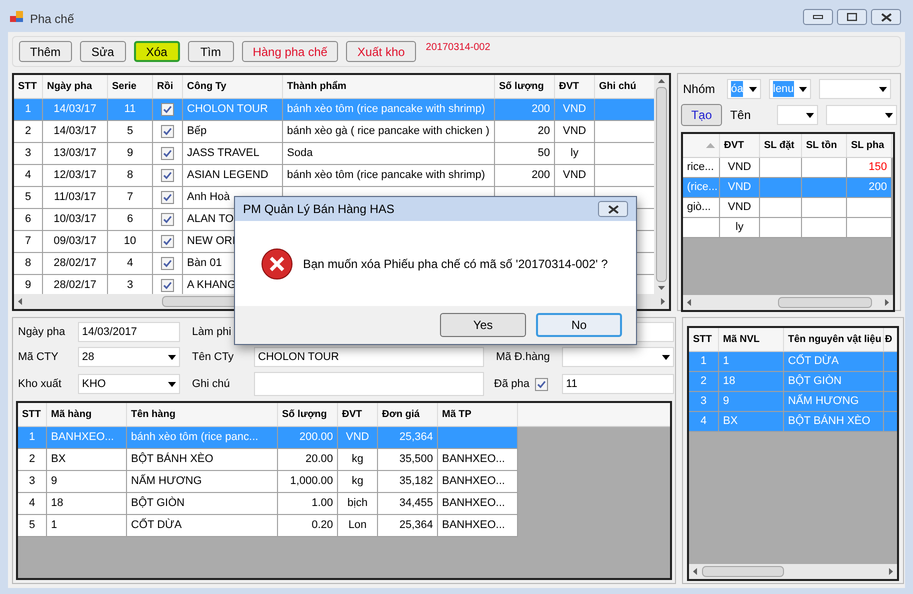  I want to click on table-cell-text: CHOLON TOUR, so click(227, 110).